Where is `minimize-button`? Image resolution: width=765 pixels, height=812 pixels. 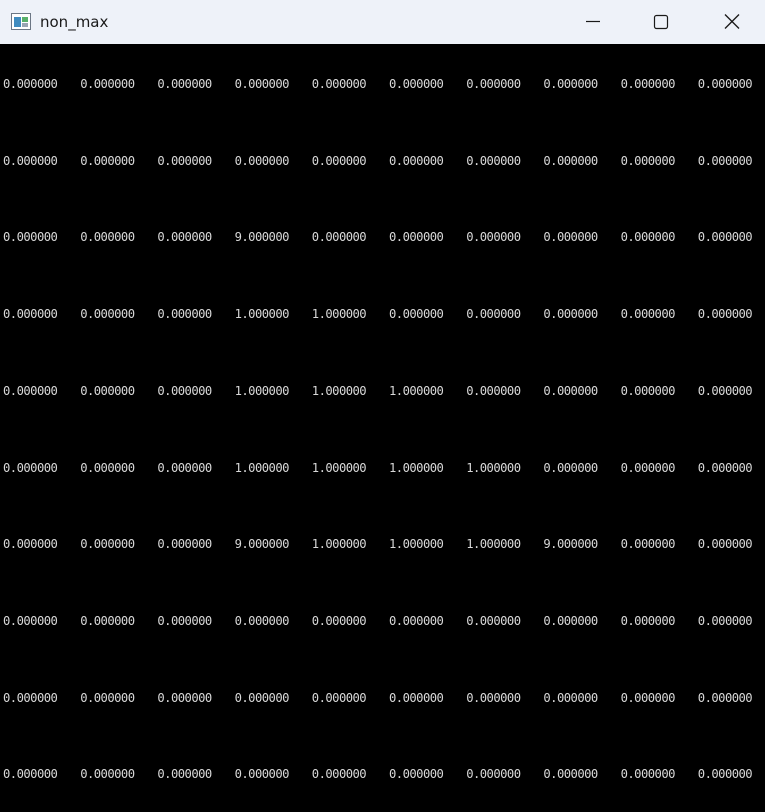
minimize-button is located at coordinates (593, 22).